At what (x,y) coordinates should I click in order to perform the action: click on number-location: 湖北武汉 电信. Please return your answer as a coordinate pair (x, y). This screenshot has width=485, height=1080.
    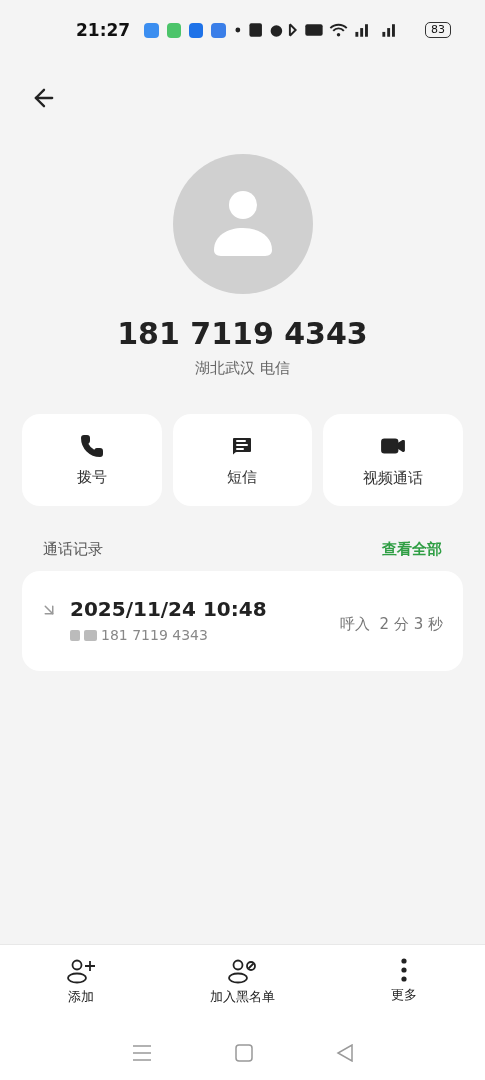
    Looking at the image, I should click on (242, 368).